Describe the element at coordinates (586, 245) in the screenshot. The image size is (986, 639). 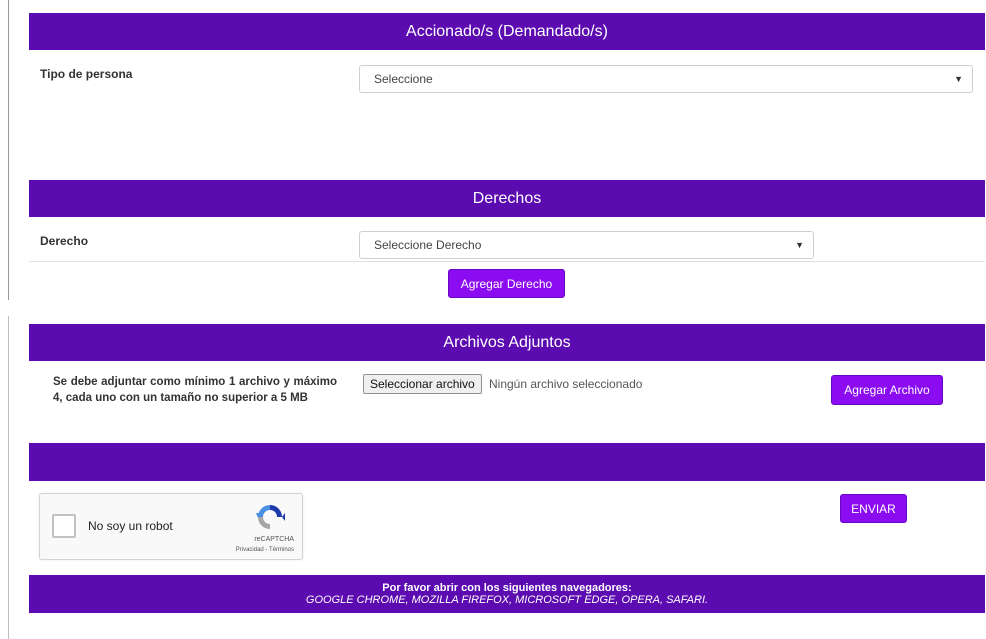
I see `derecho-select: Seleccione Derecho ▼` at that location.